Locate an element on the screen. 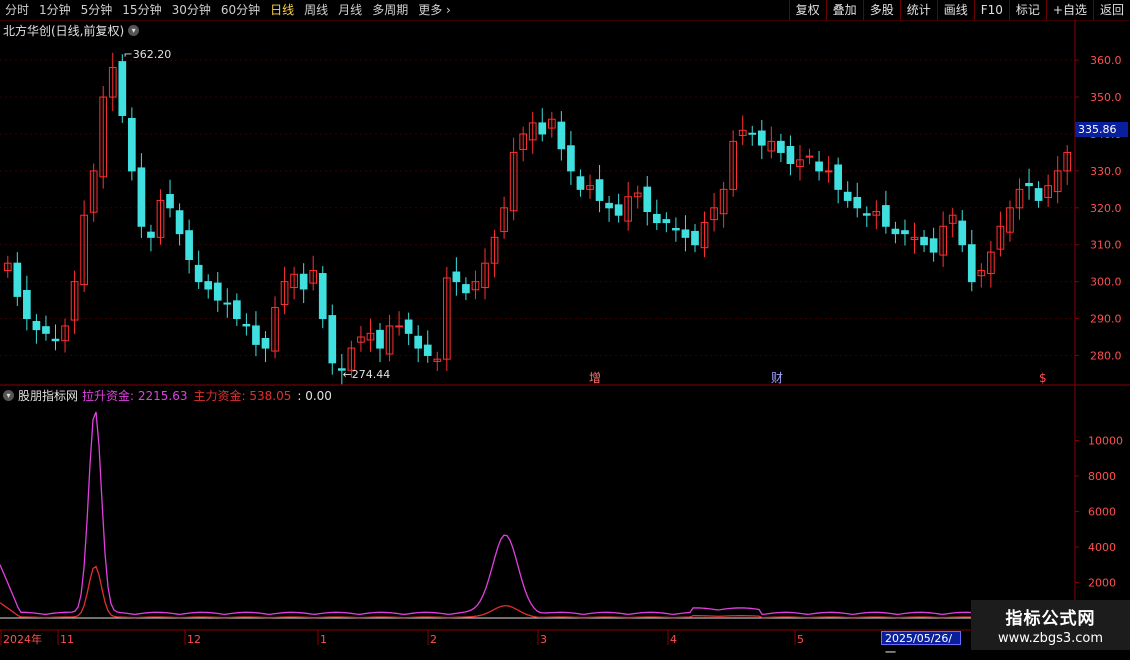 The height and width of the screenshot is (660, 1130). indicator-tick-label: 8000 is located at coordinates (1102, 476).